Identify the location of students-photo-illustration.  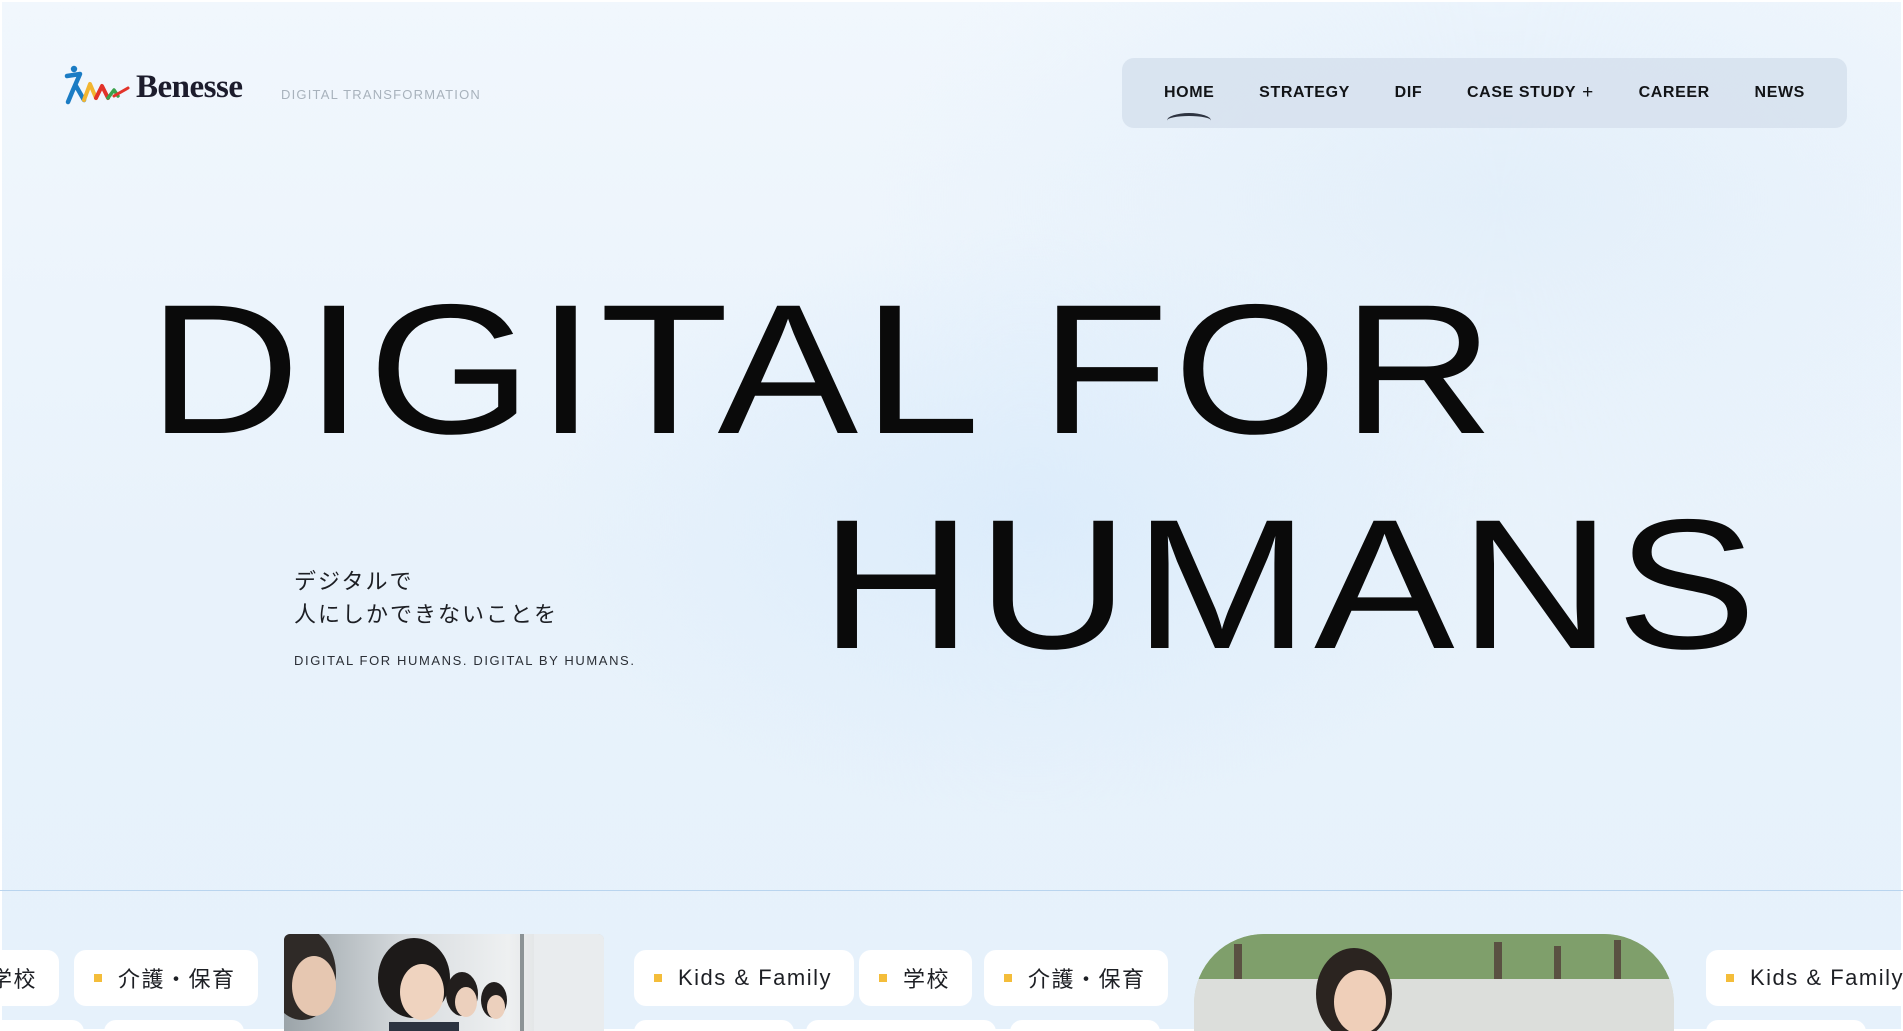
(444, 982).